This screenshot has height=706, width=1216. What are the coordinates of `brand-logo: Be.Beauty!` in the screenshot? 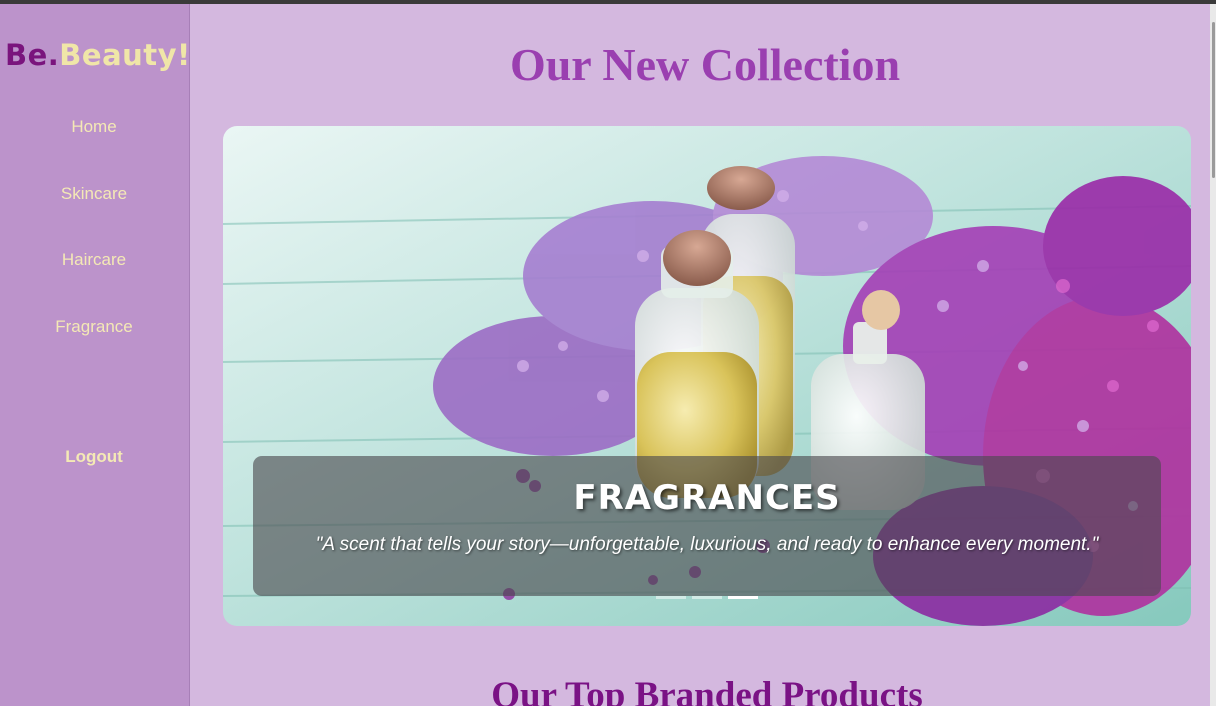 It's located at (98, 55).